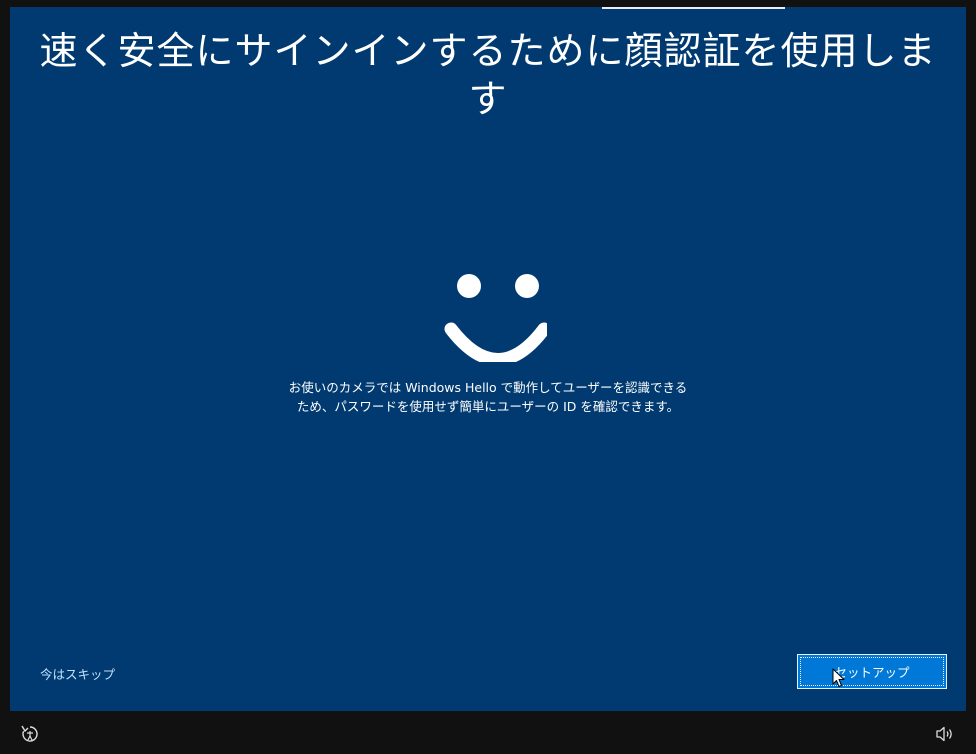 This screenshot has width=976, height=754. I want to click on description-line-2: ため、パスワードを使用せず簡単にユーザーの ID を確認できます。, so click(488, 406).